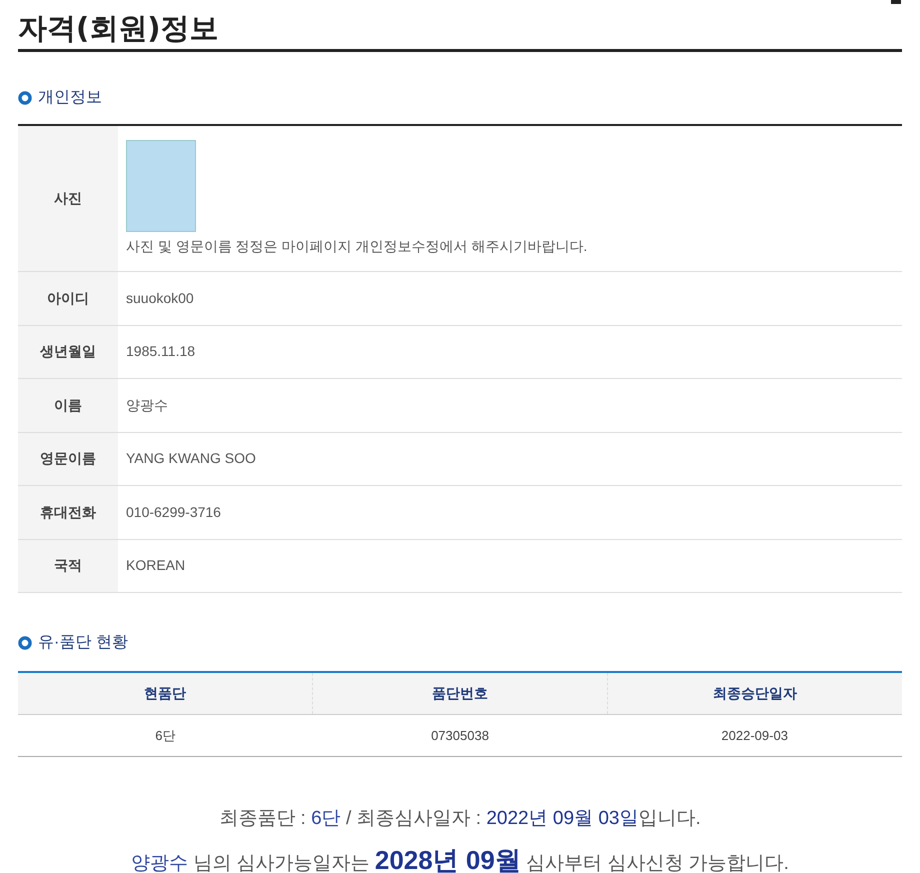 Image resolution: width=920 pixels, height=873 pixels. Describe the element at coordinates (68, 566) in the screenshot. I see `label-cell: 국적` at that location.